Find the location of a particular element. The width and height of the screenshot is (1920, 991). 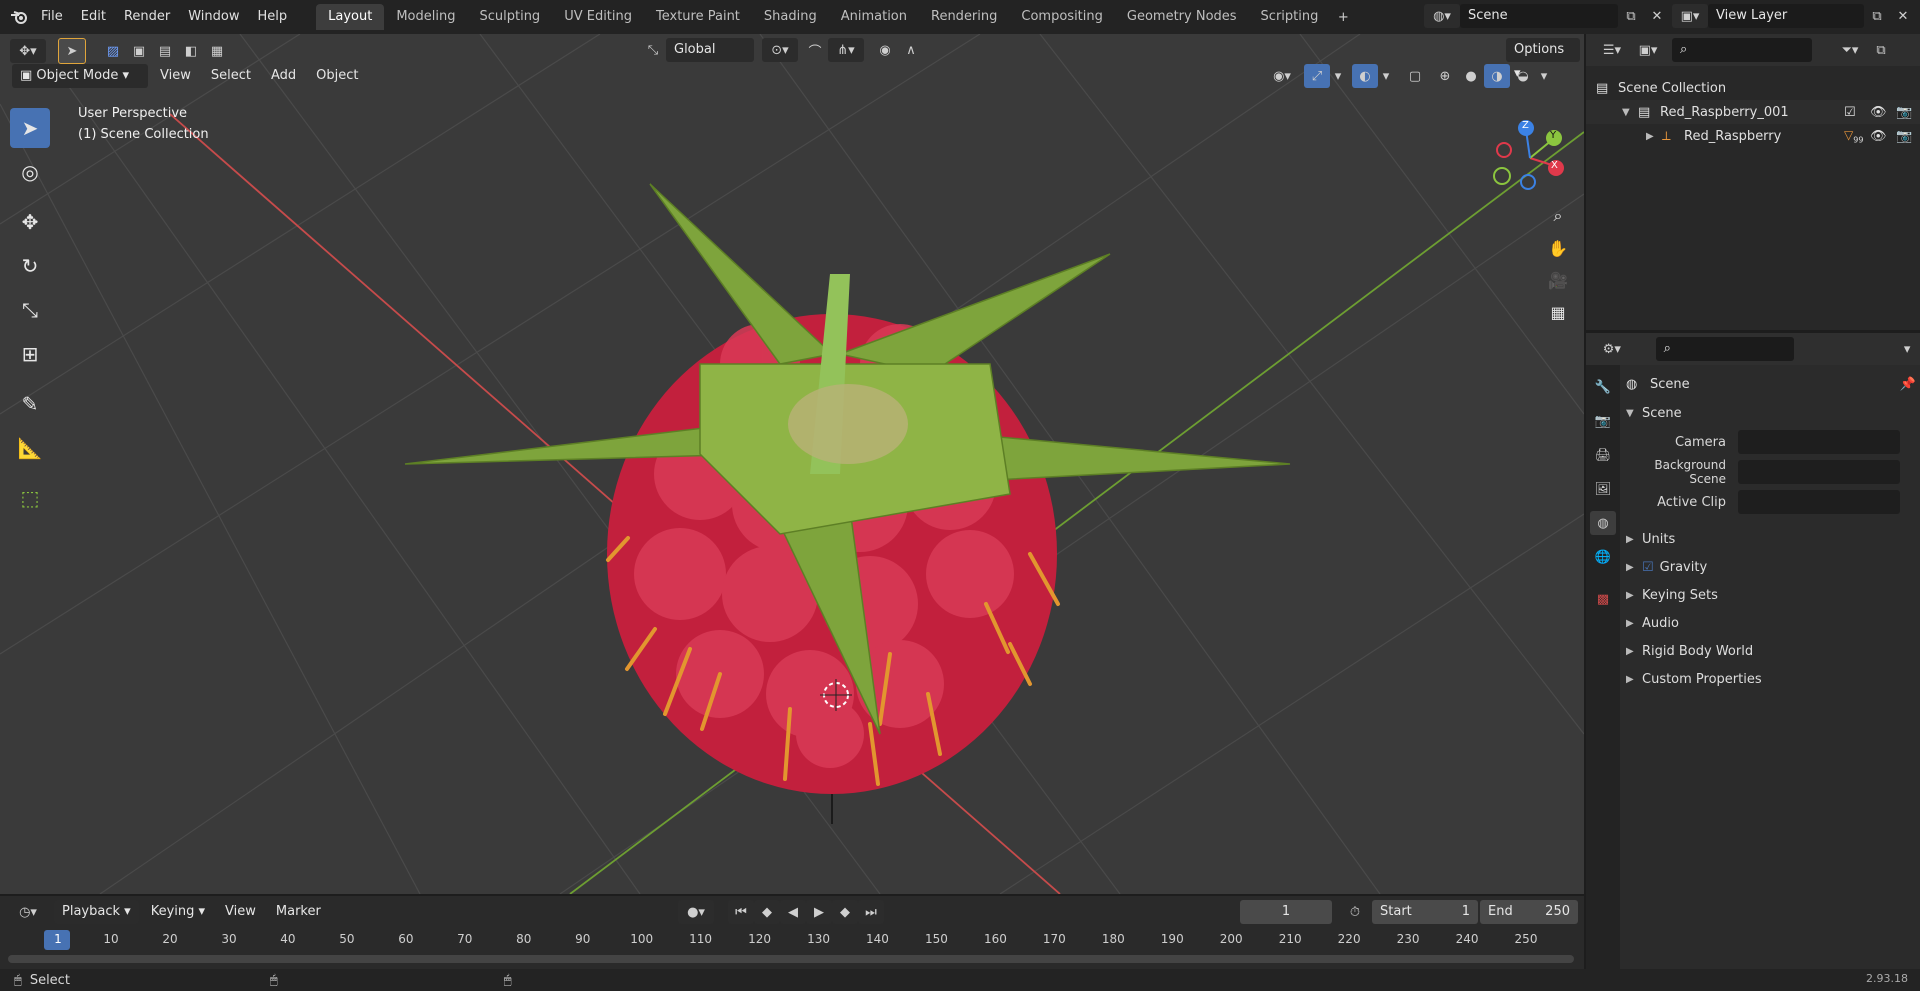

jump-end-icon: ⏭ is located at coordinates (871, 912).